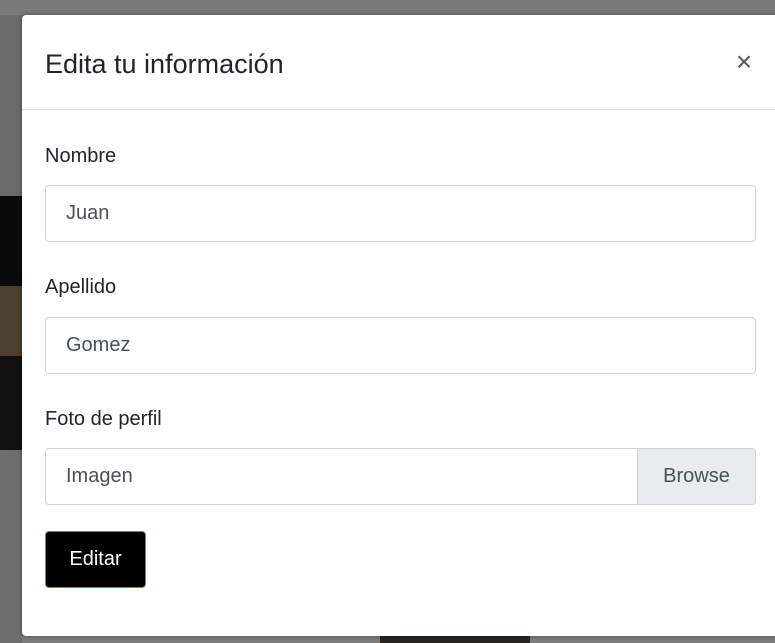  I want to click on foto-perfil-file-input: Imagen Browse, so click(400, 476).